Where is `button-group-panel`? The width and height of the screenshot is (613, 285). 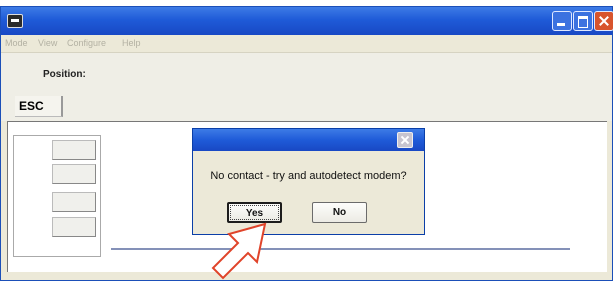 button-group-panel is located at coordinates (57, 196).